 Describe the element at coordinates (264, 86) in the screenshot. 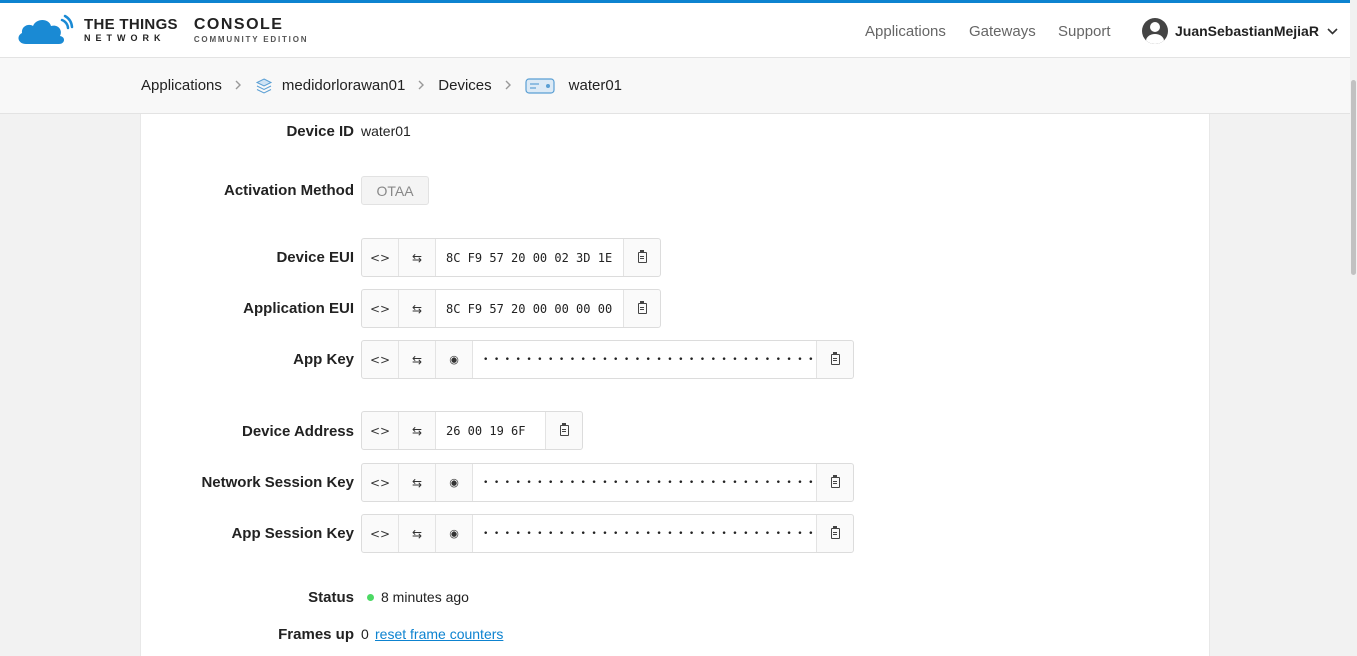

I see `application-stack-icon` at that location.